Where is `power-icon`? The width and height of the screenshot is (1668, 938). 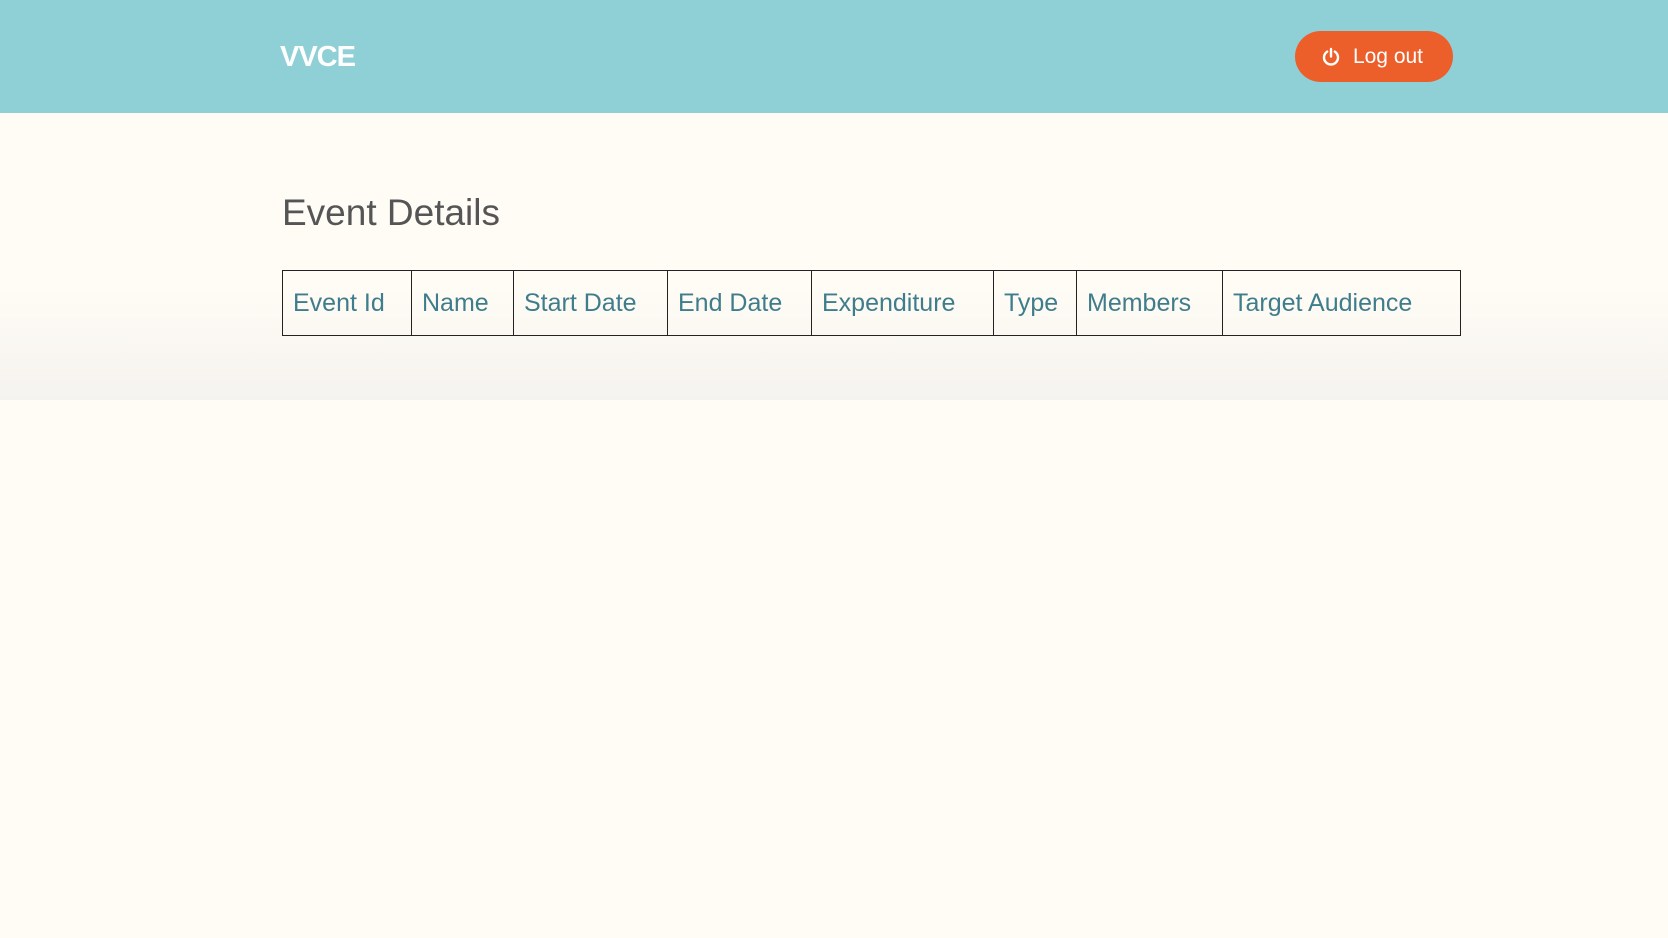 power-icon is located at coordinates (1331, 57).